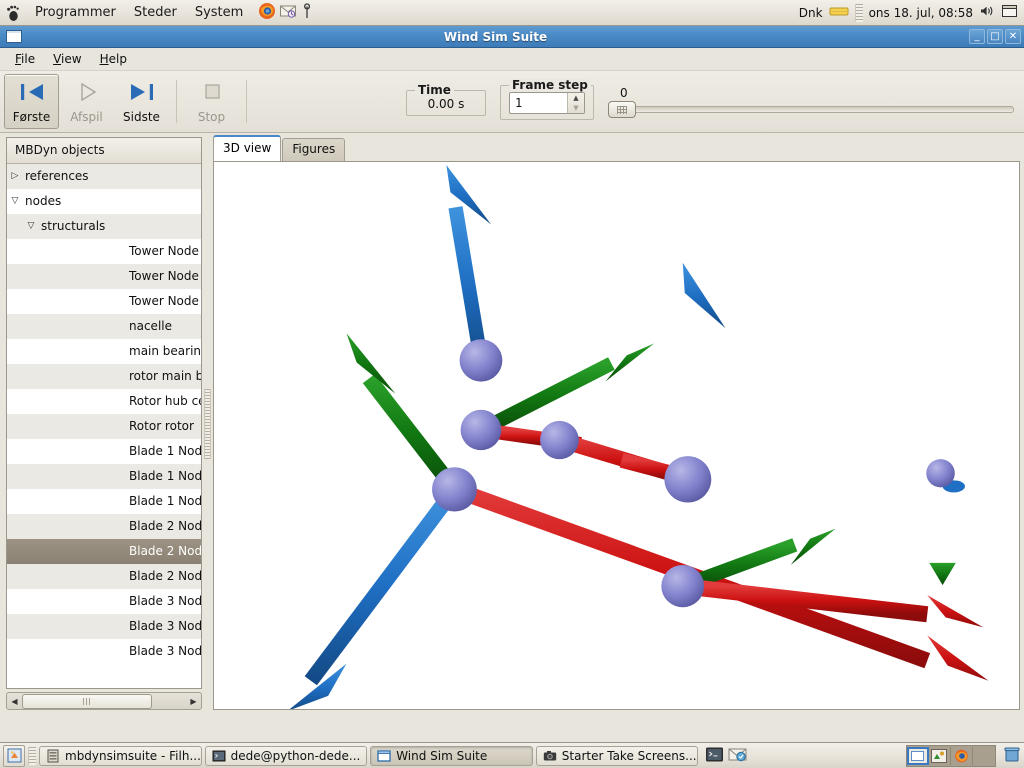 This screenshot has width=1024, height=768. Describe the element at coordinates (622, 109) in the screenshot. I see `frame-slider-thumb` at that location.